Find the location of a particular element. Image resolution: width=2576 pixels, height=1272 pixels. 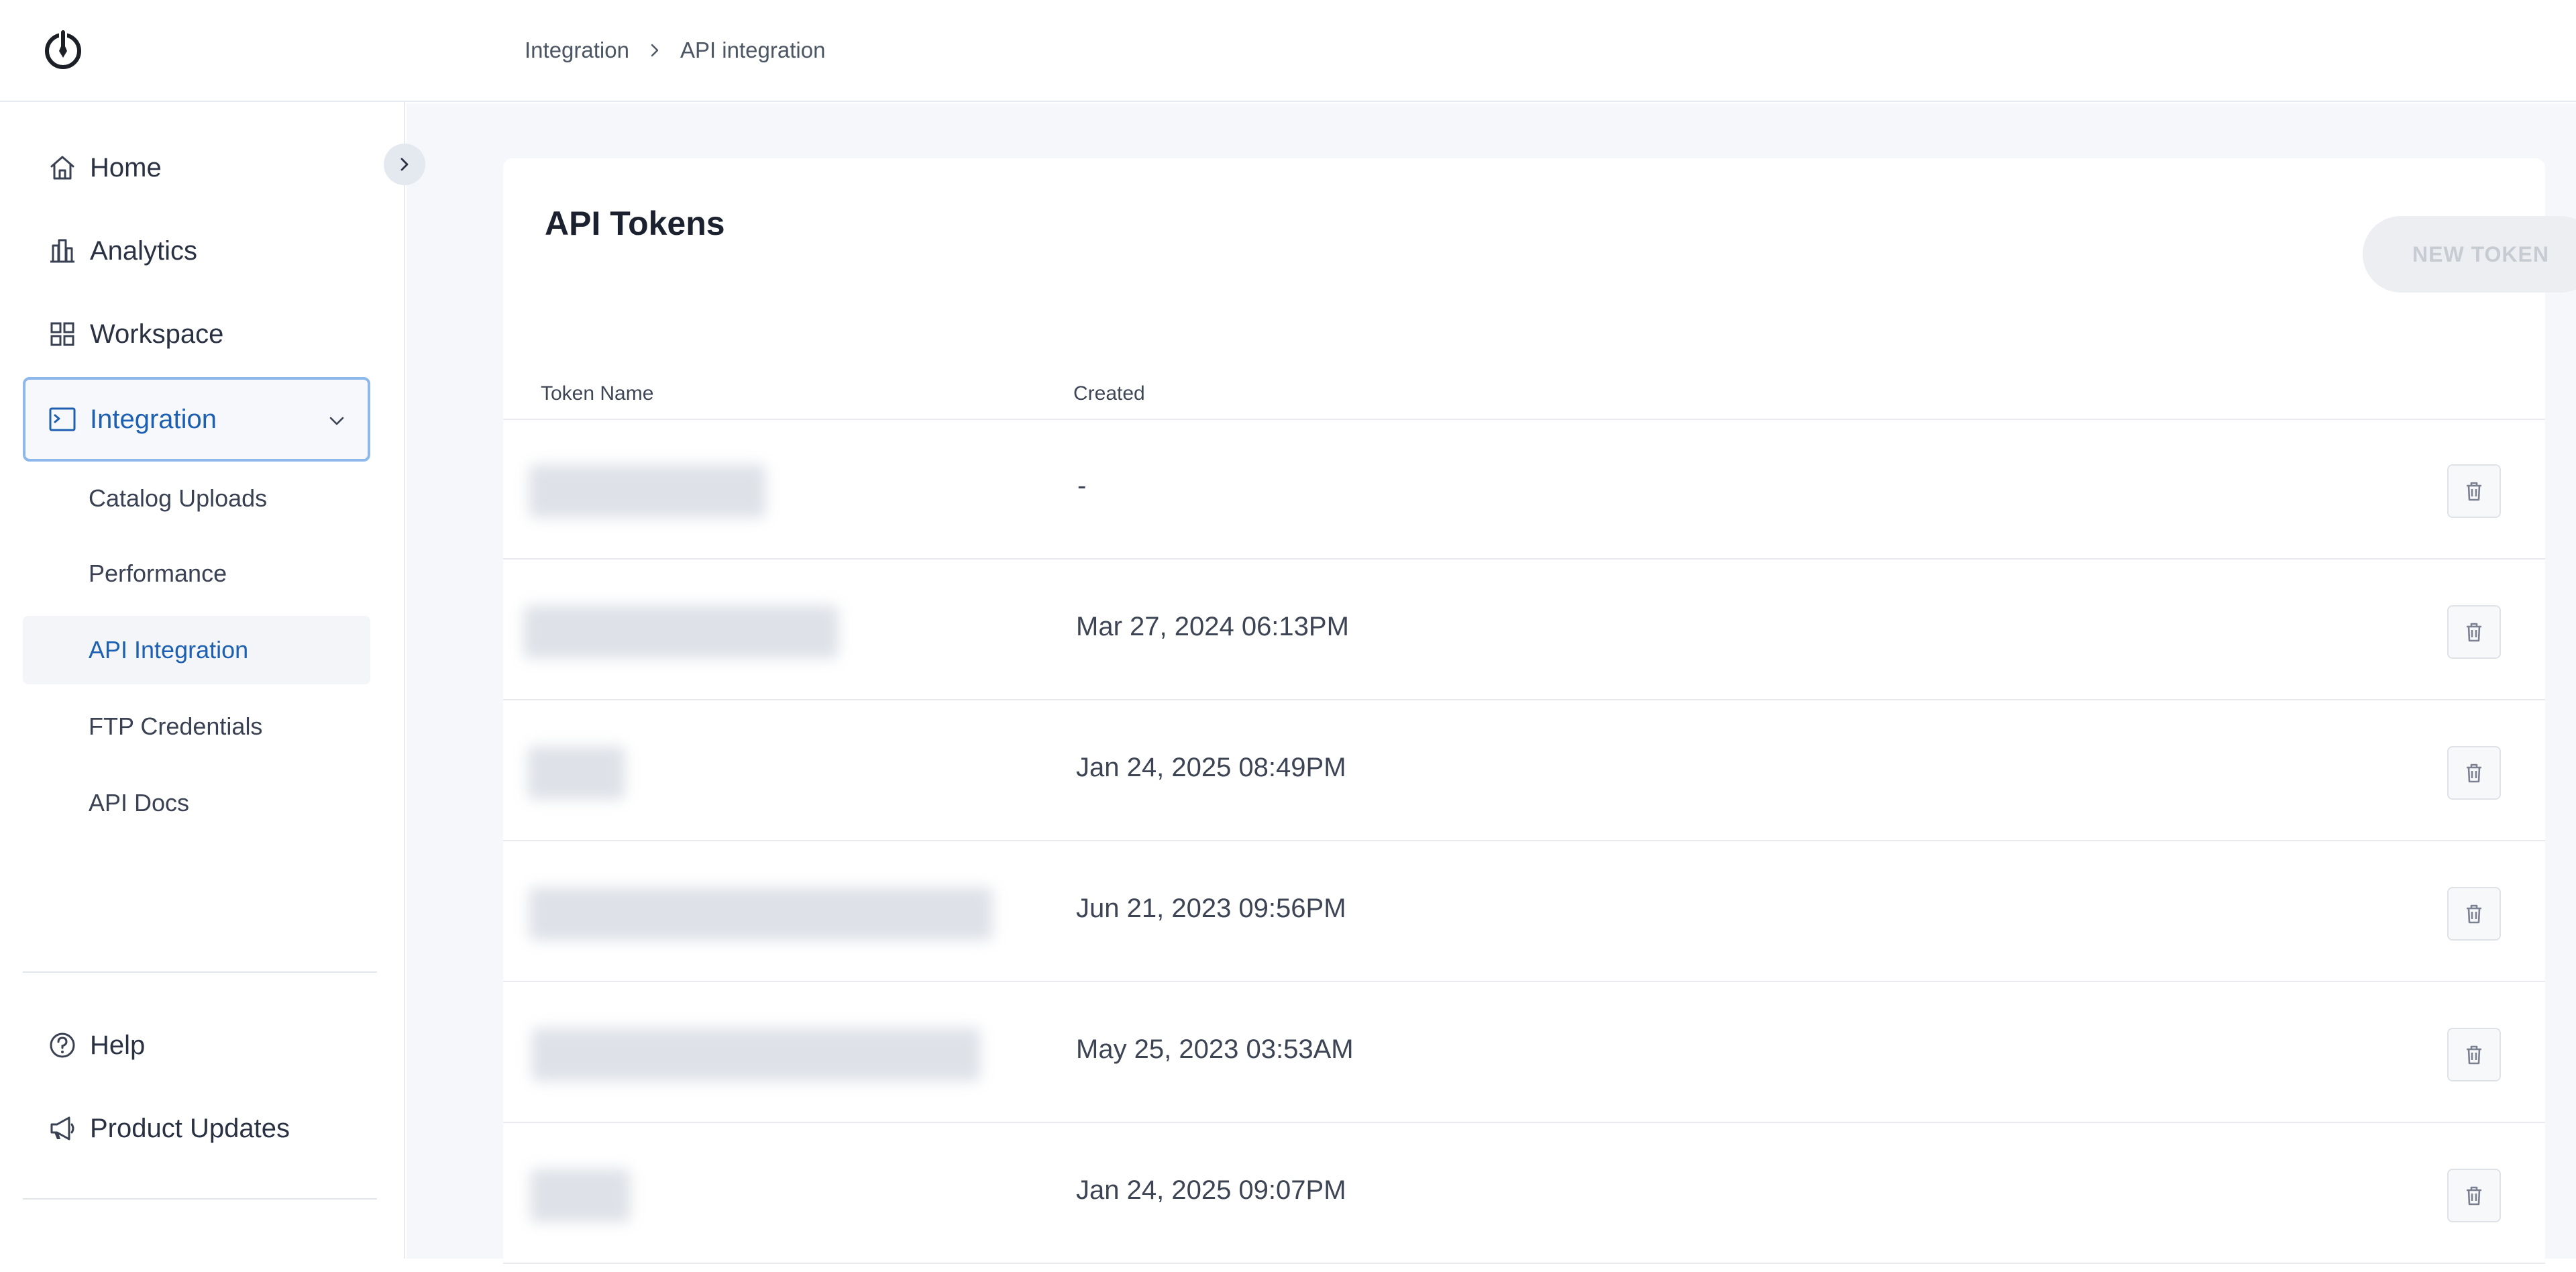

workspace-icon is located at coordinates (62, 334).